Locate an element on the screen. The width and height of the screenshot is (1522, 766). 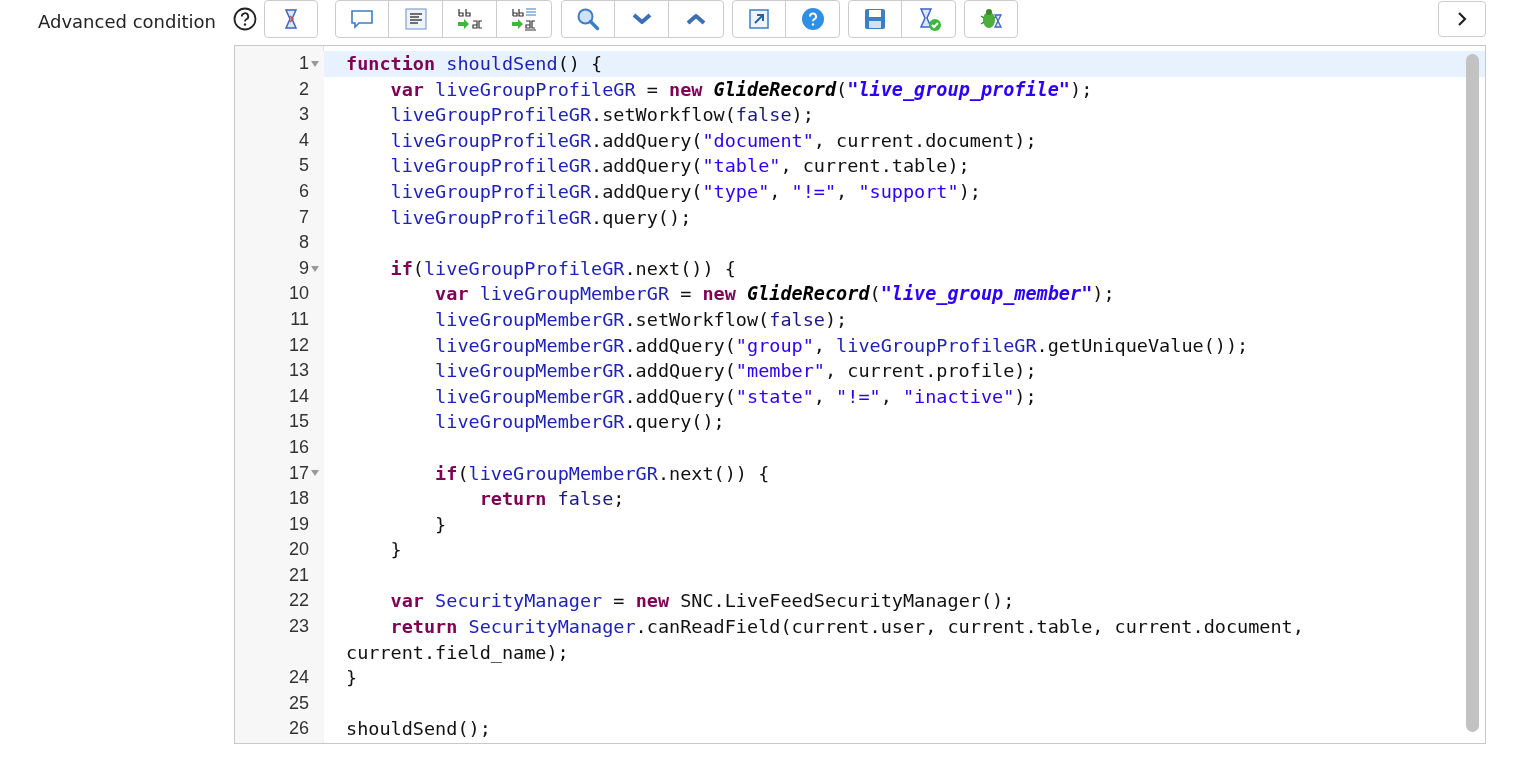
line-number: 2 is located at coordinates (304, 89).